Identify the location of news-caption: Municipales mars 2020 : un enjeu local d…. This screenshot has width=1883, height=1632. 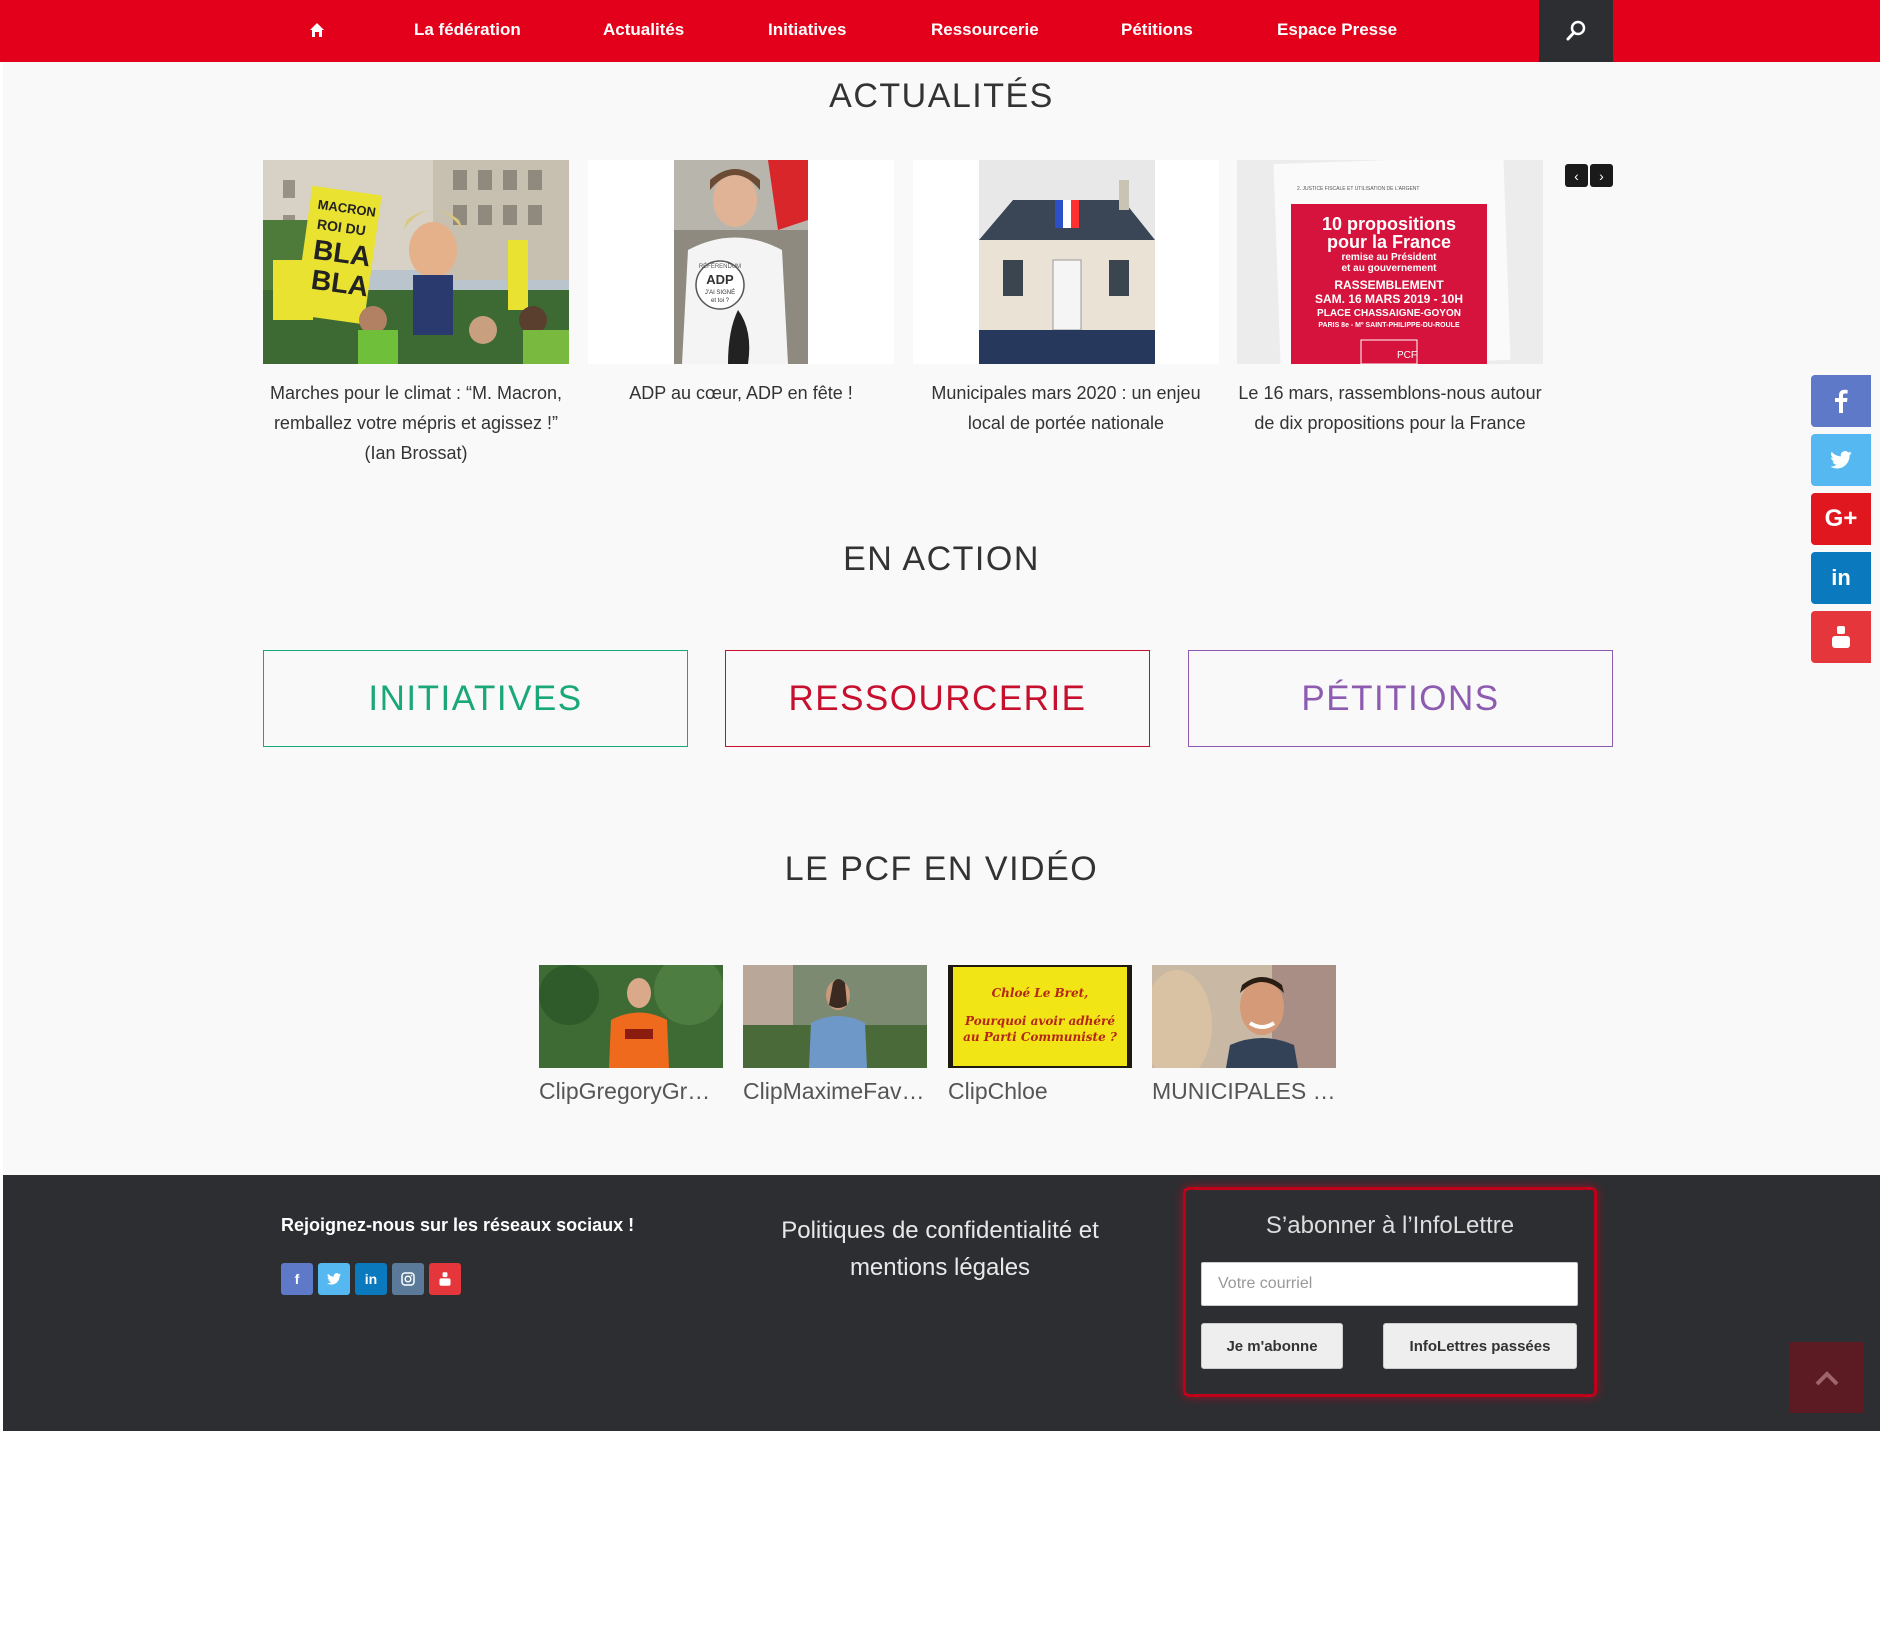
(1066, 408).